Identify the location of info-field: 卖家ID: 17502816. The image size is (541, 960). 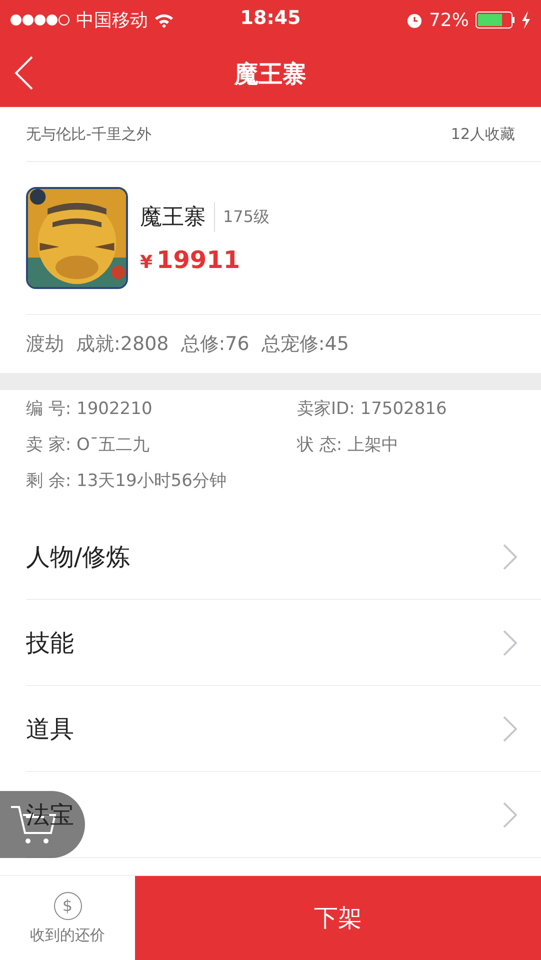
(419, 409).